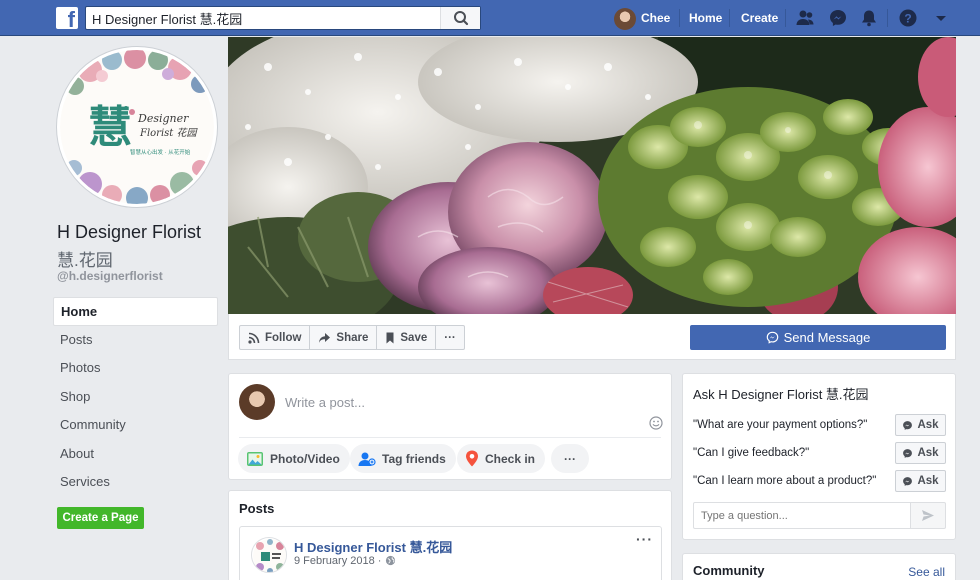 The width and height of the screenshot is (980, 580). I want to click on facebook-logo-icon: f, so click(67, 19).